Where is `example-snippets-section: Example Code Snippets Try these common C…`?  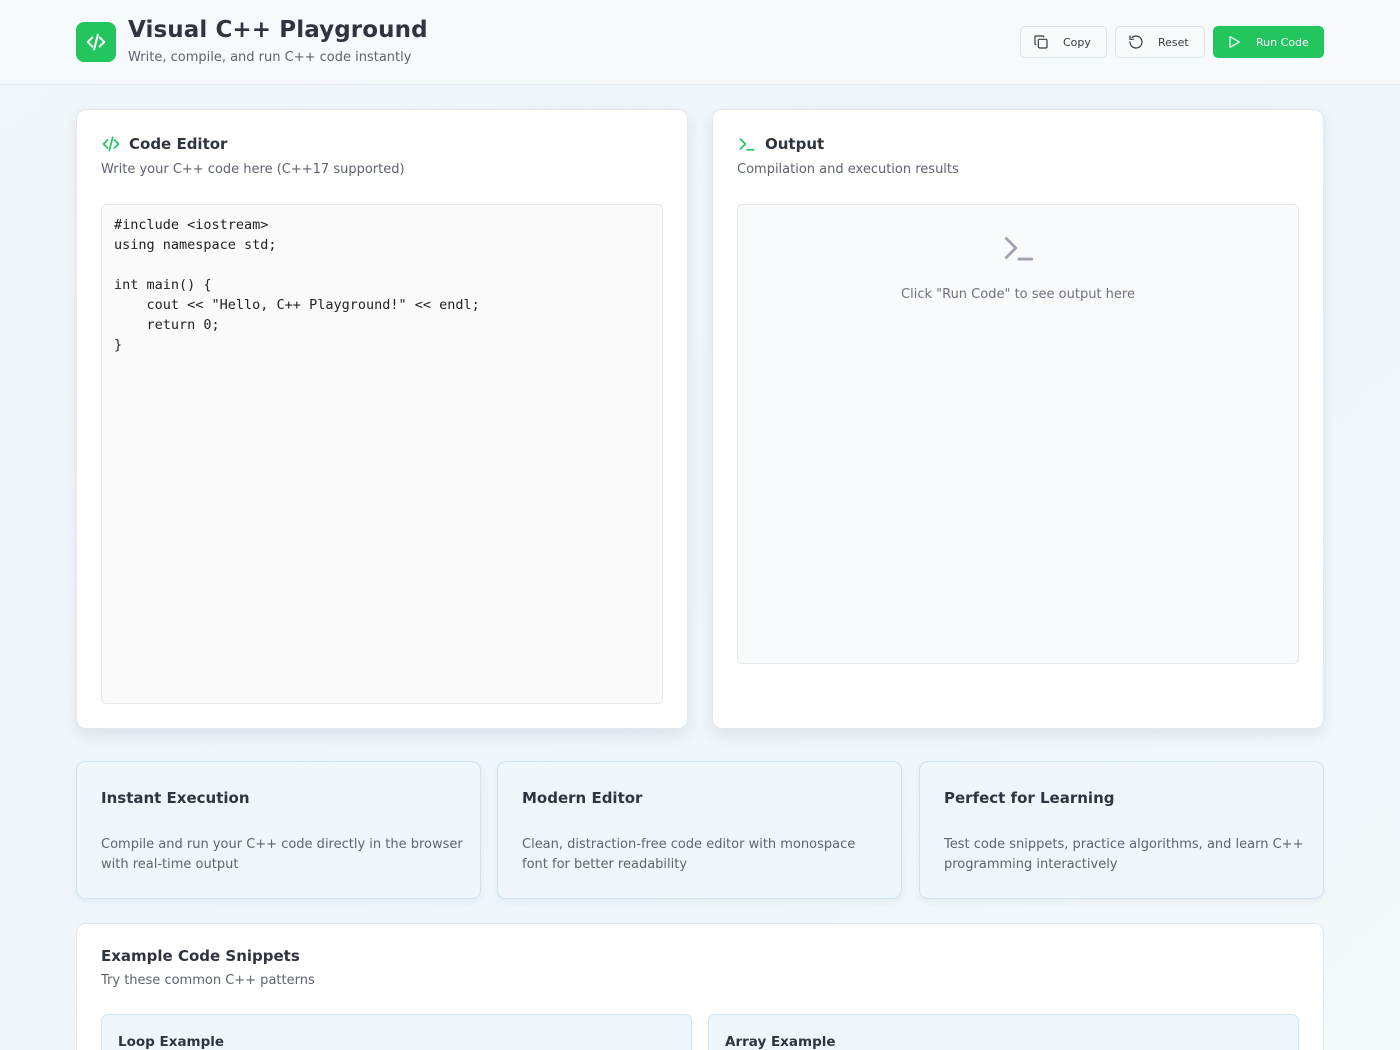 example-snippets-section: Example Code Snippets Try these common C… is located at coordinates (700, 986).